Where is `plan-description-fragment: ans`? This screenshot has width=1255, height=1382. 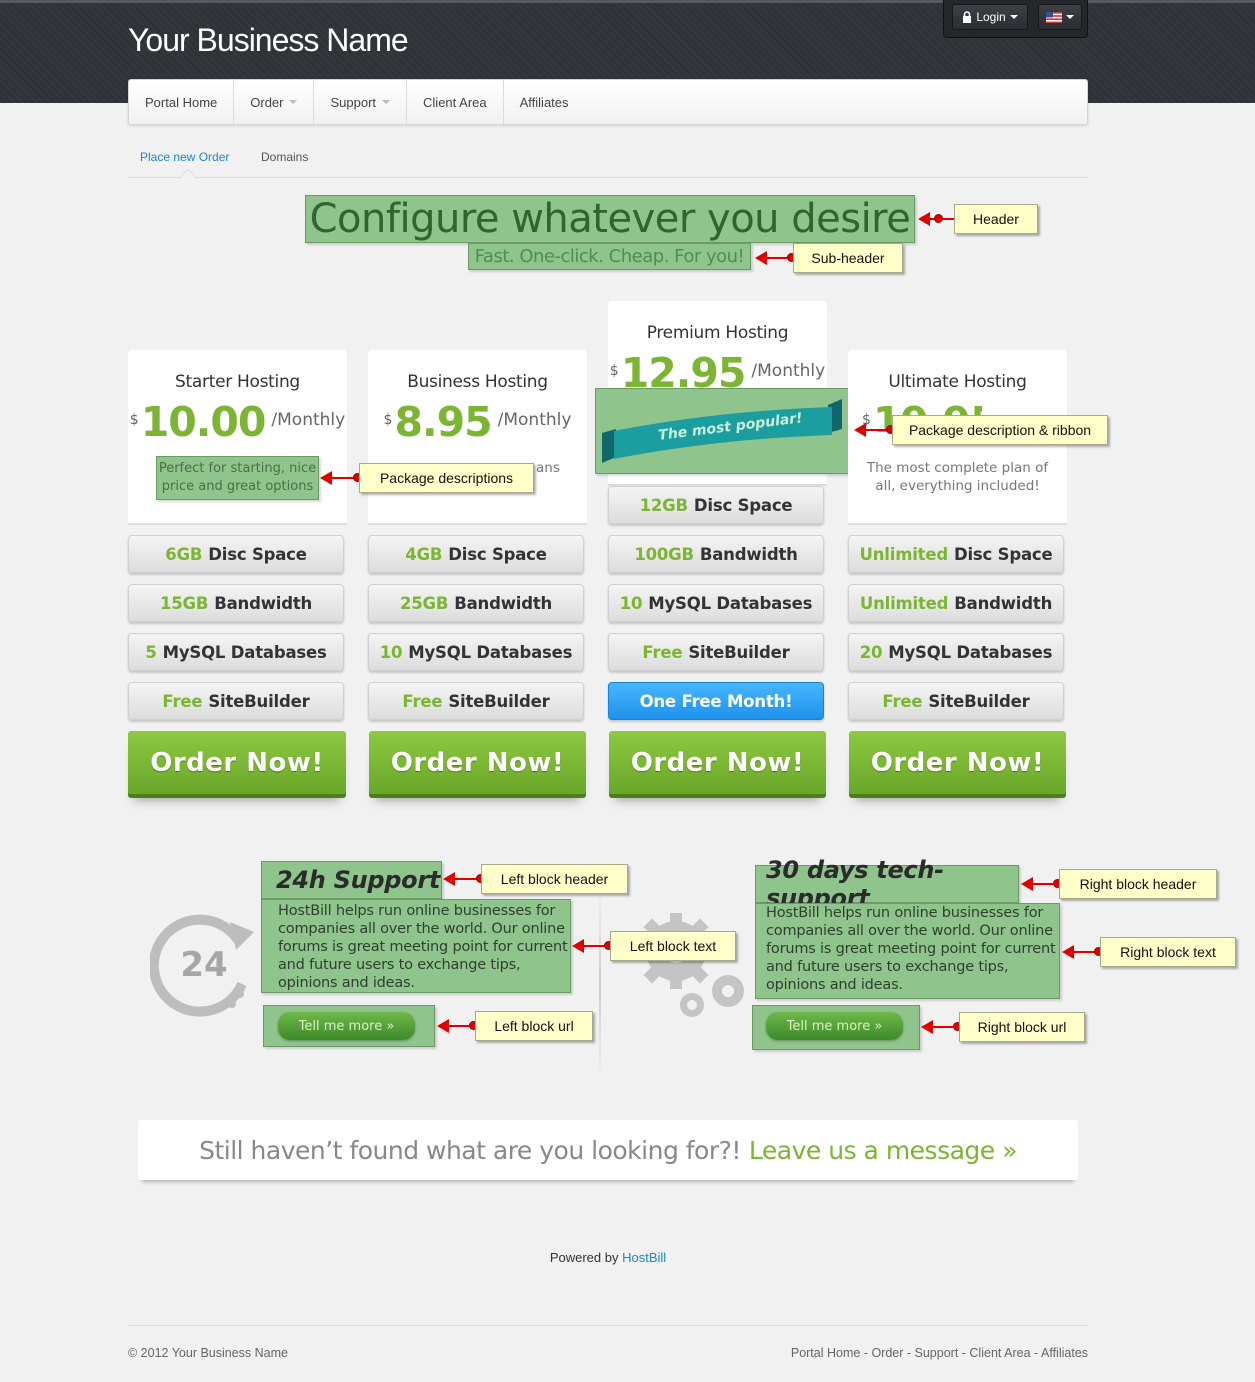 plan-description-fragment: ans is located at coordinates (548, 468).